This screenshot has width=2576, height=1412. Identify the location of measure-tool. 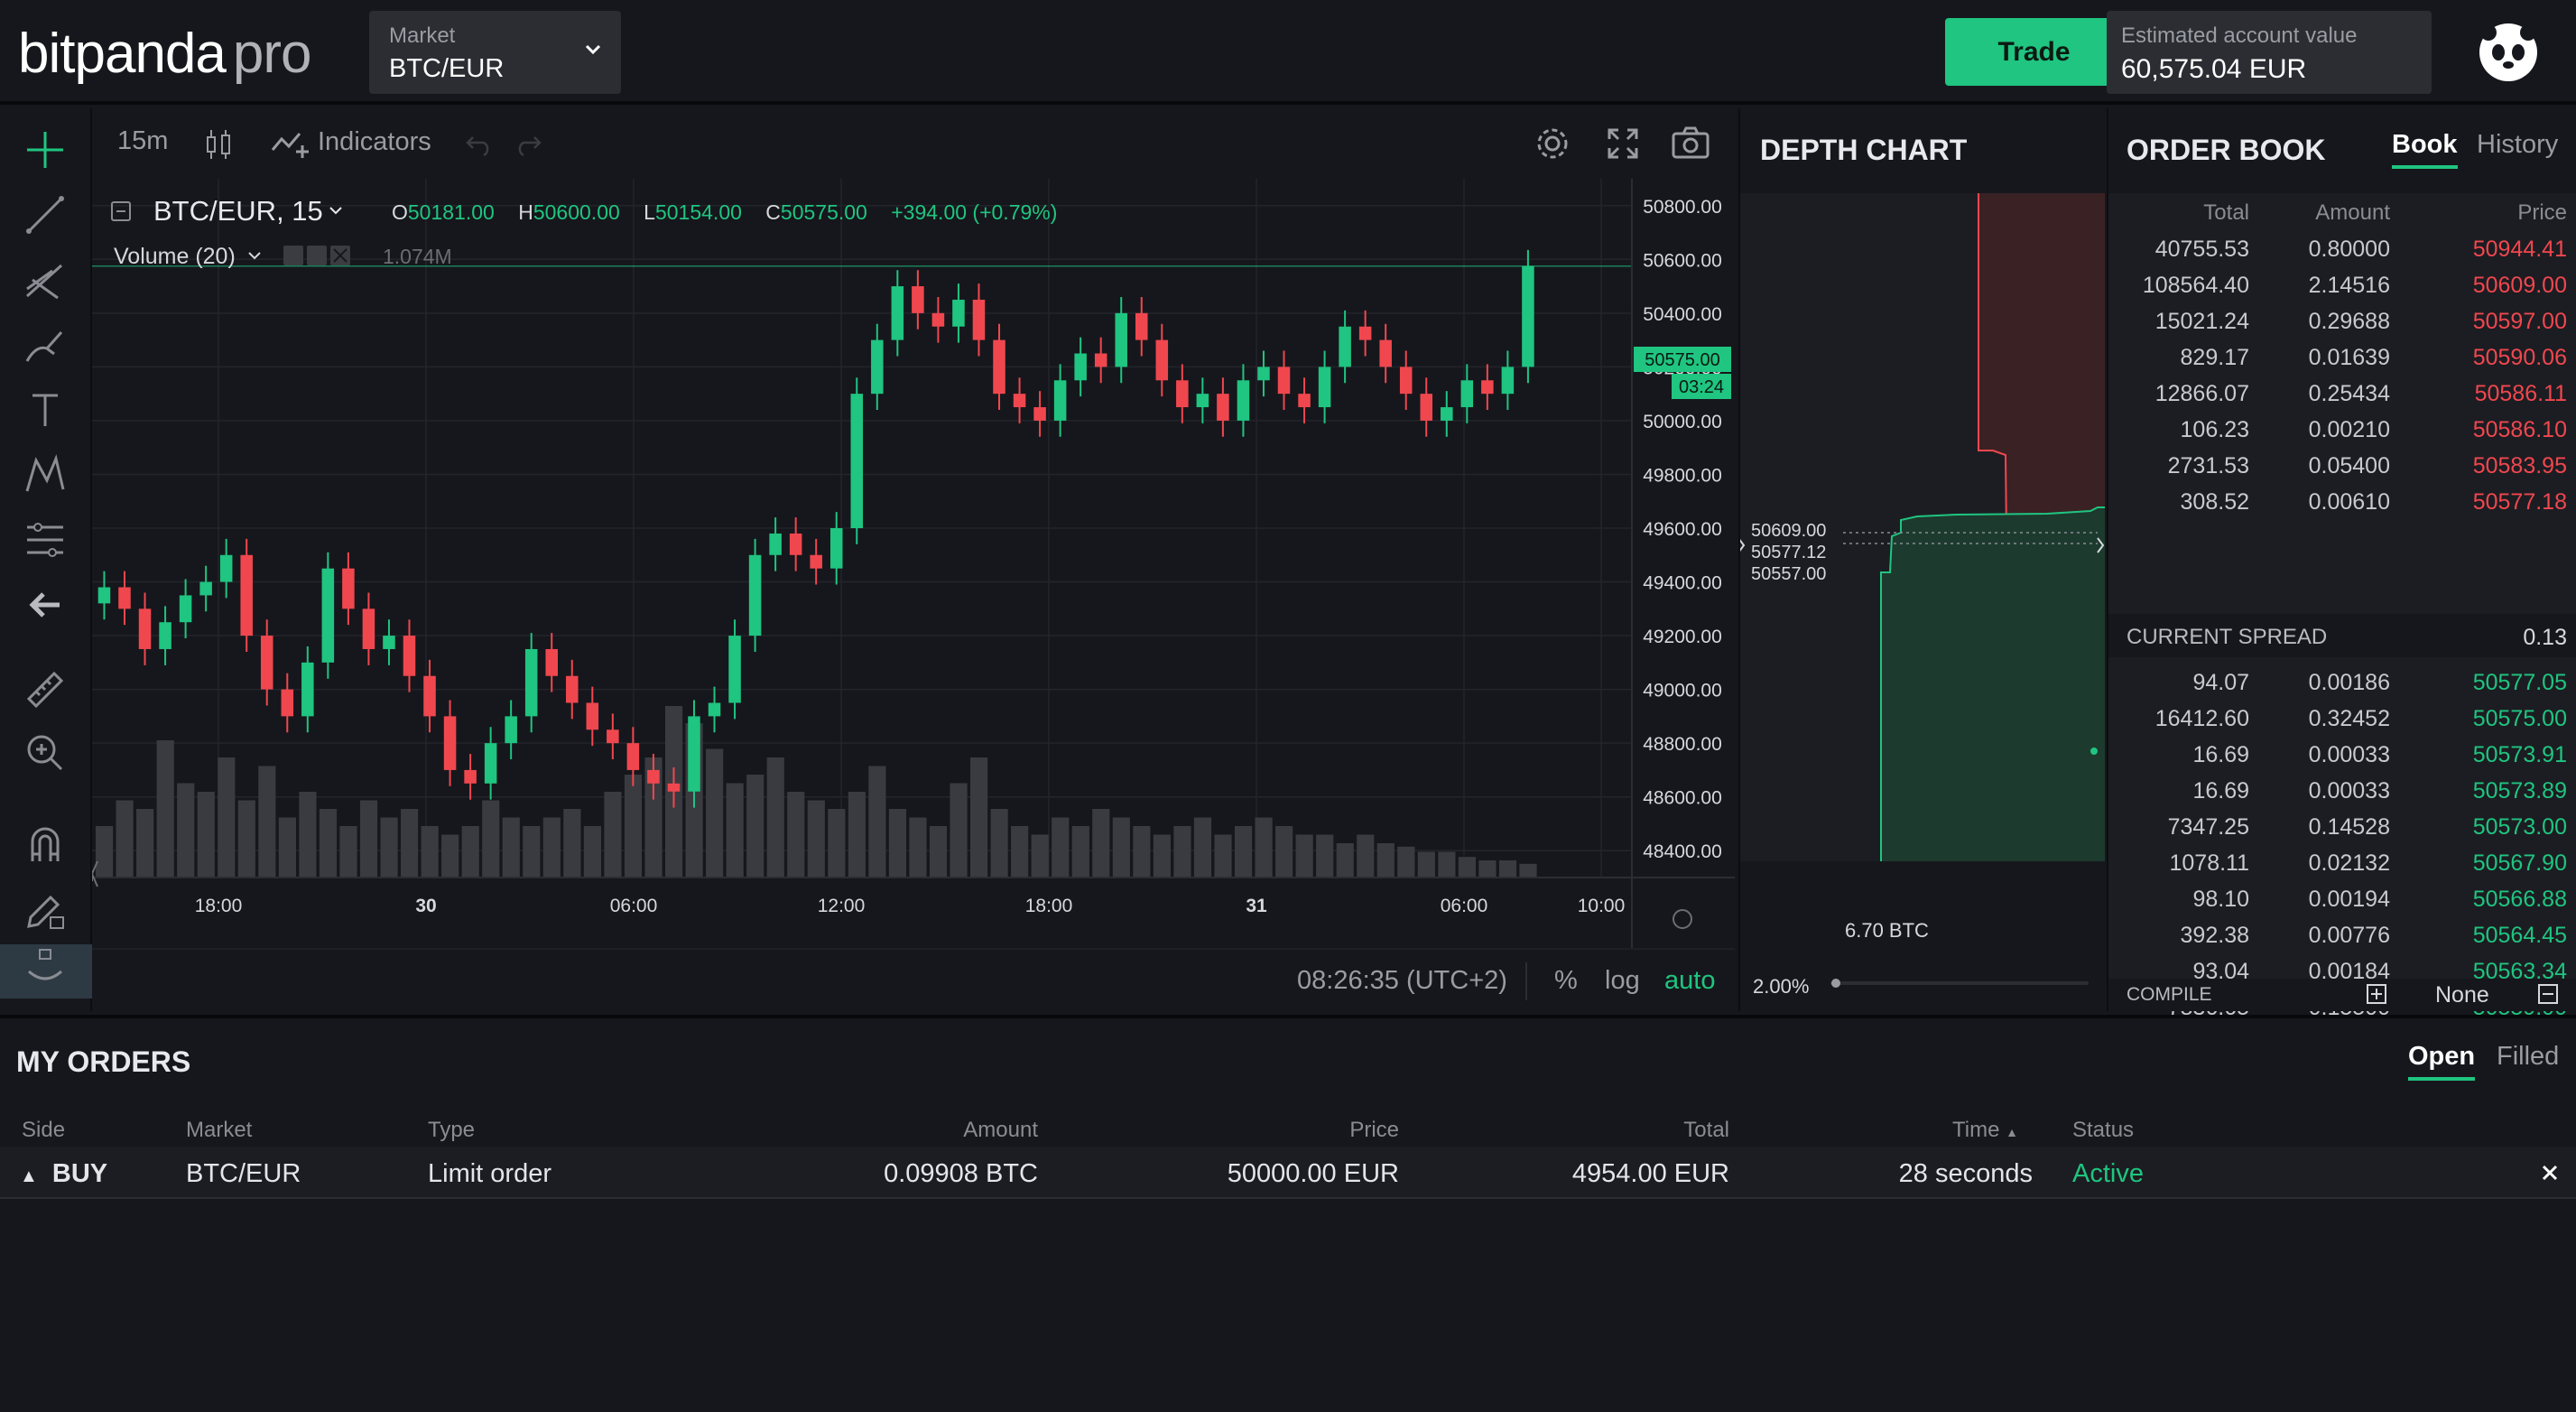
(45, 688).